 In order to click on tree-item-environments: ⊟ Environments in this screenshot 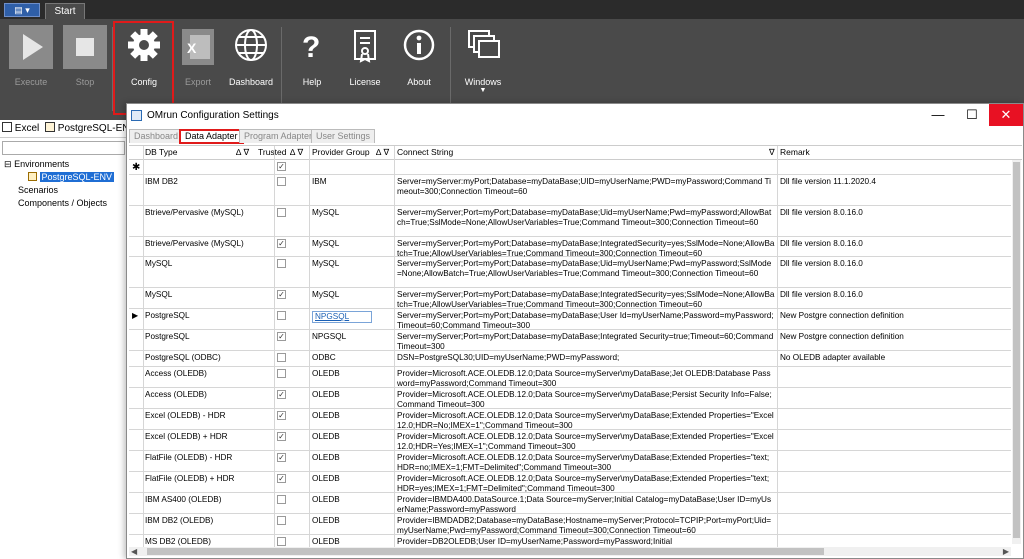, I will do `click(65, 164)`.